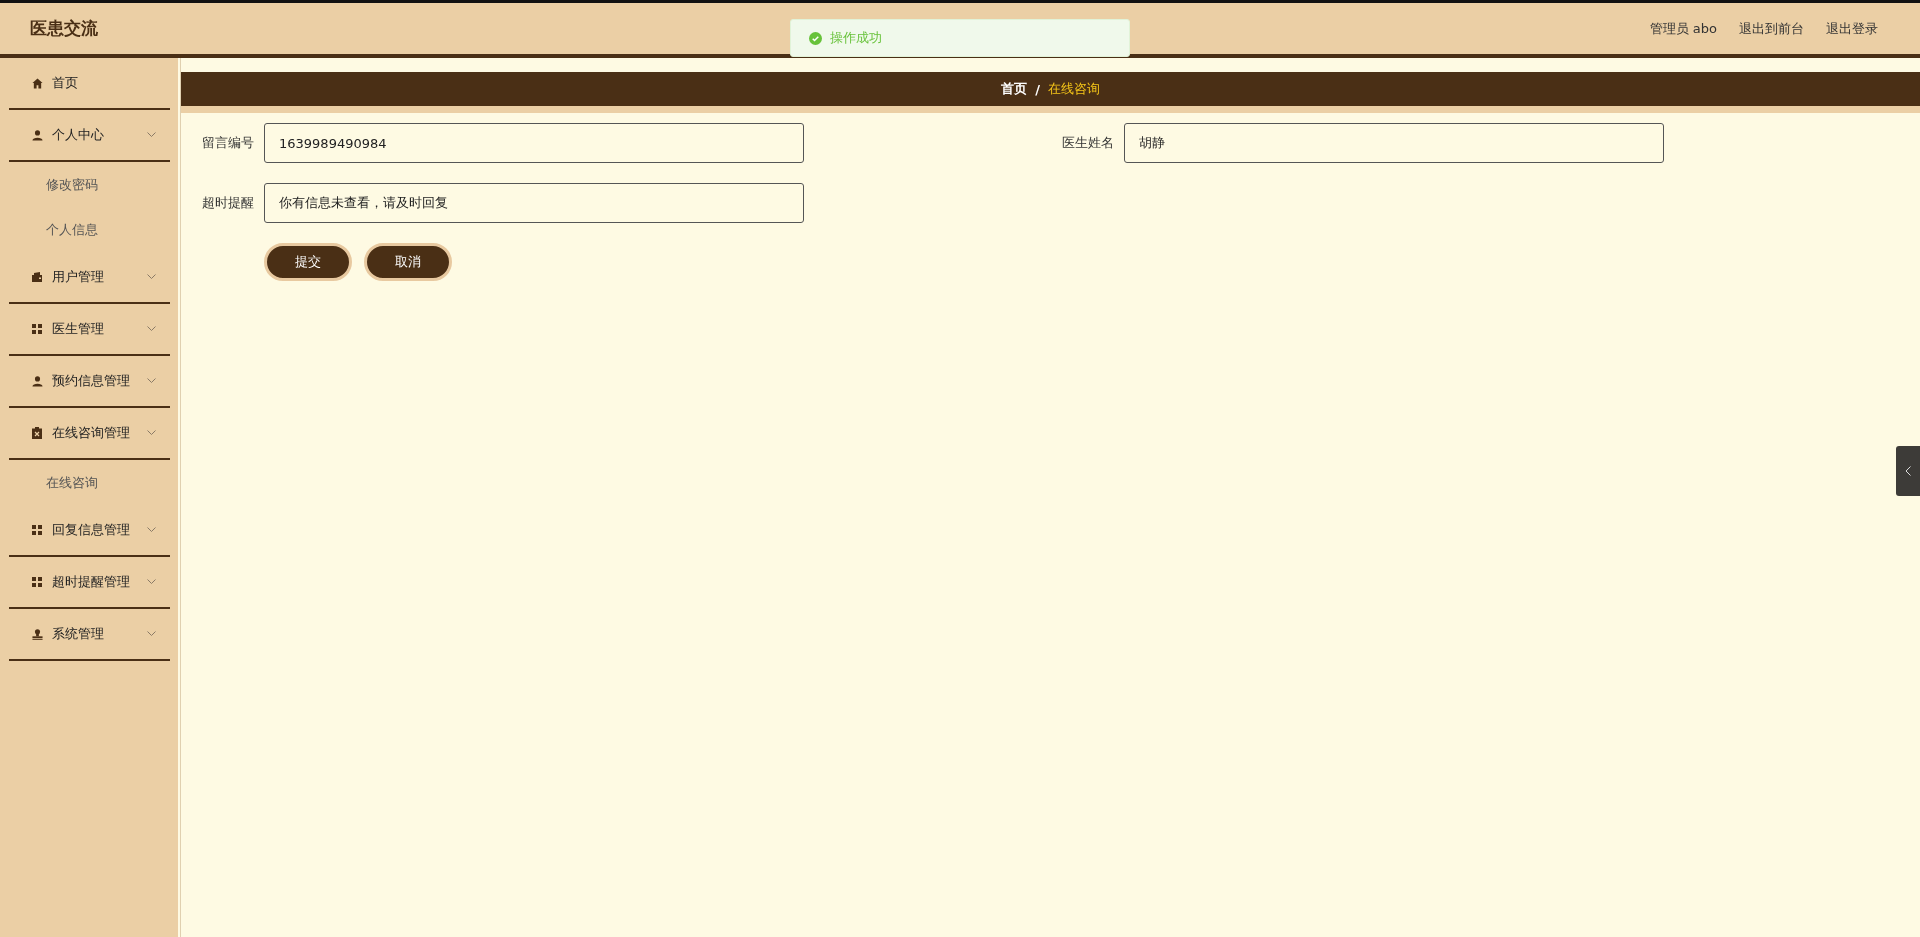  Describe the element at coordinates (89, 83) in the screenshot. I see `sidebar-item: 首页` at that location.